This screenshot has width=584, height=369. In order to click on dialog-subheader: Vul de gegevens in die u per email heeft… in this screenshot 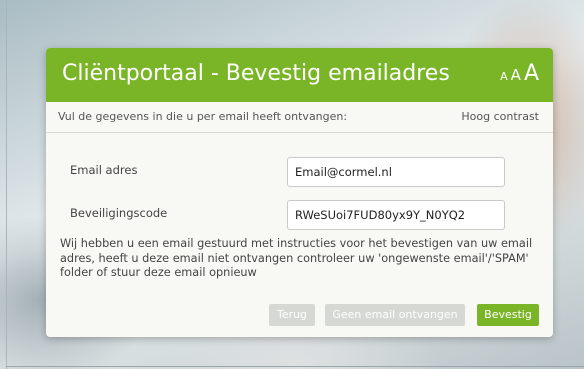, I will do `click(299, 117)`.